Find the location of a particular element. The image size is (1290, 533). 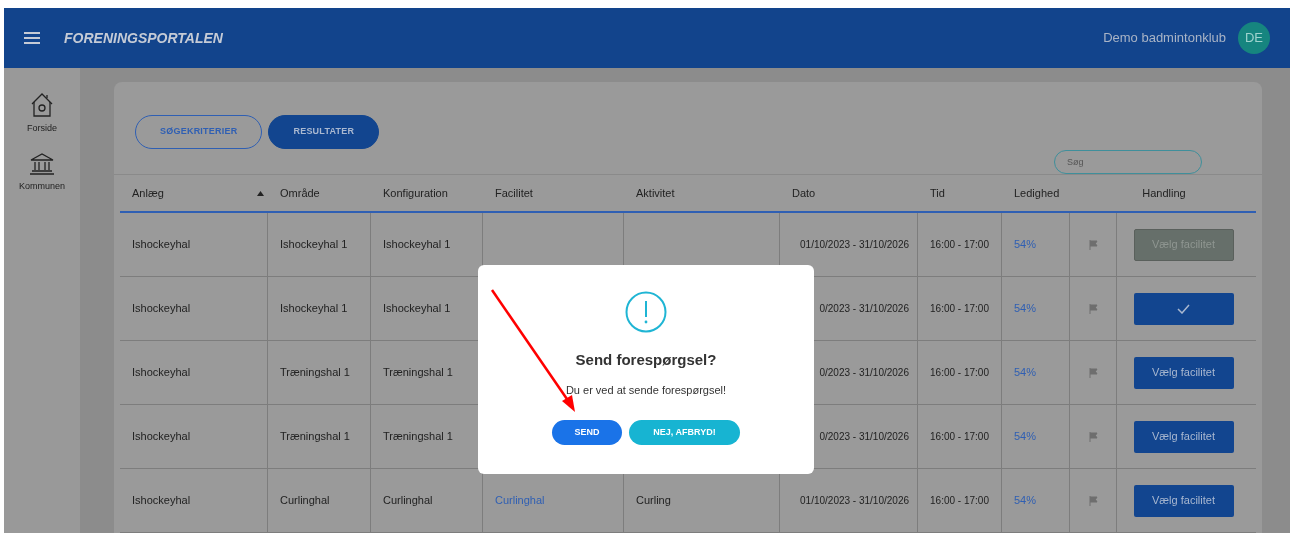

sort-arrow-icon is located at coordinates (260, 193).